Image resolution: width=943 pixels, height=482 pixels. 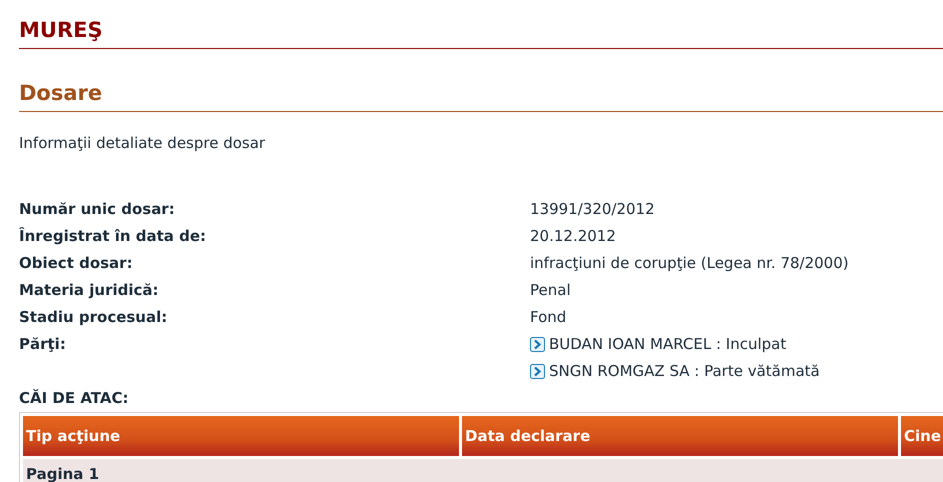 What do you see at coordinates (43, 344) in the screenshot?
I see `field-label: Părţi:` at bounding box center [43, 344].